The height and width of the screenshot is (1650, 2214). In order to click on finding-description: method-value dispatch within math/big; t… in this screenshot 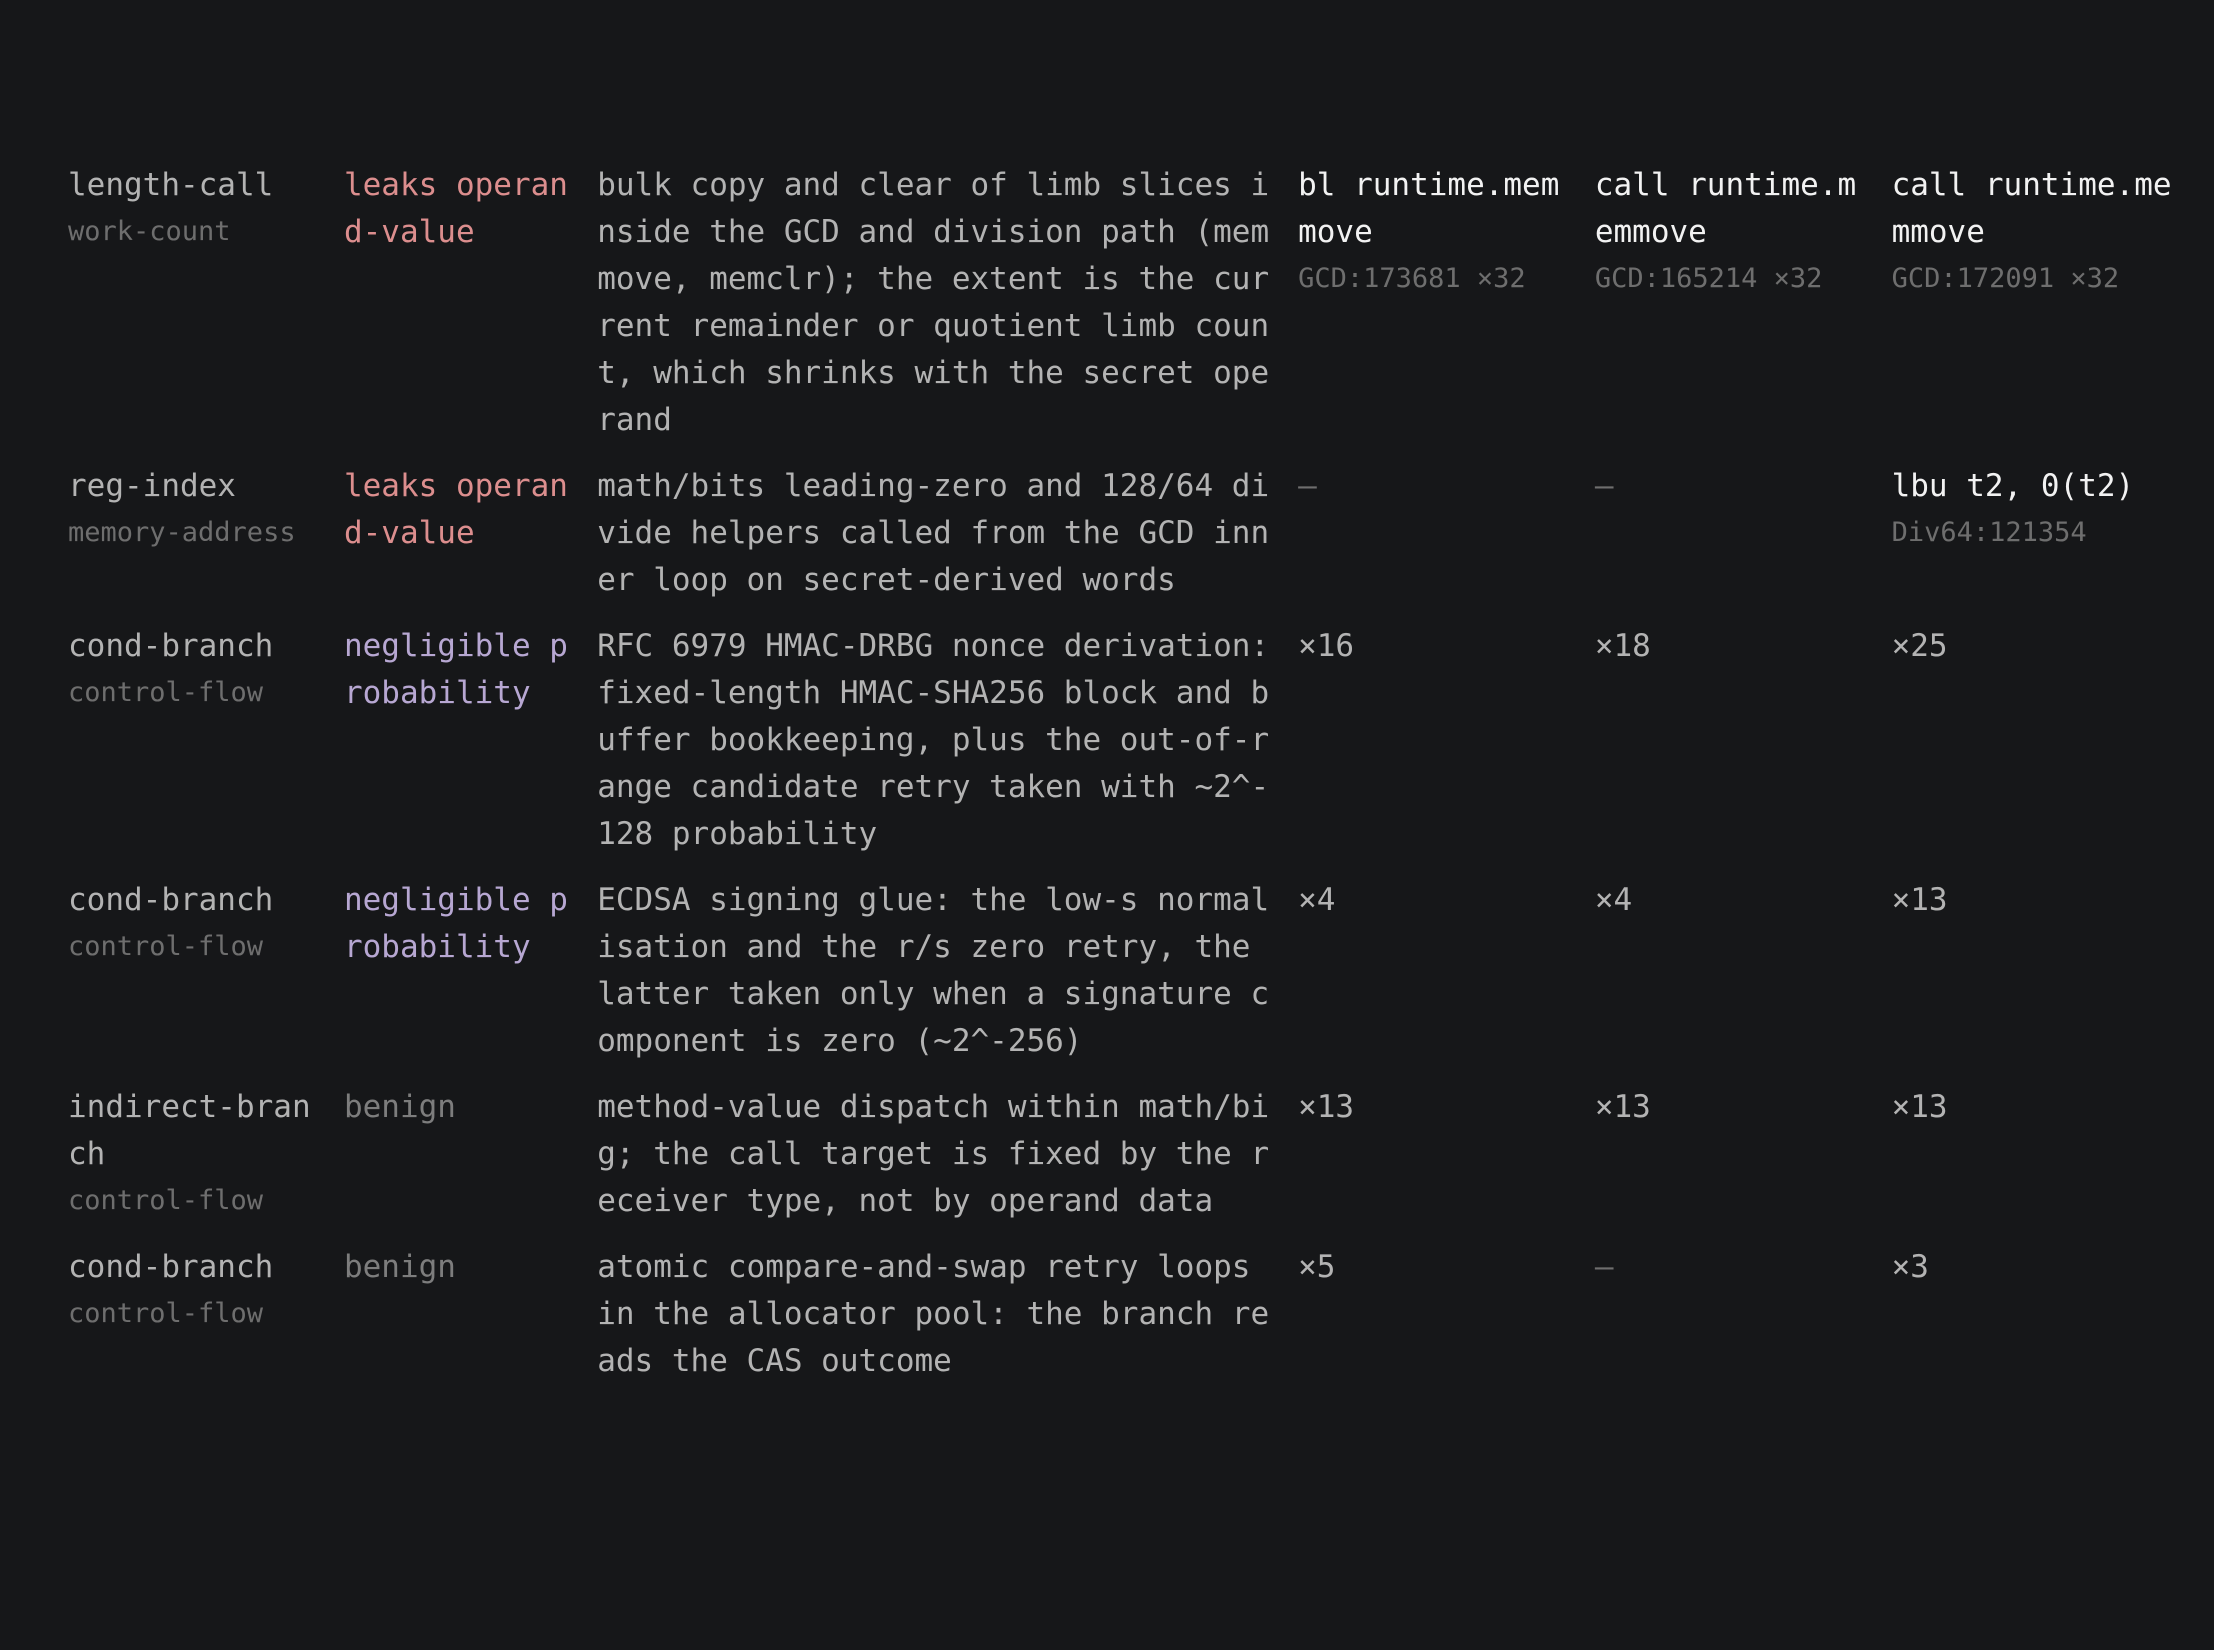, I will do `click(933, 1154)`.